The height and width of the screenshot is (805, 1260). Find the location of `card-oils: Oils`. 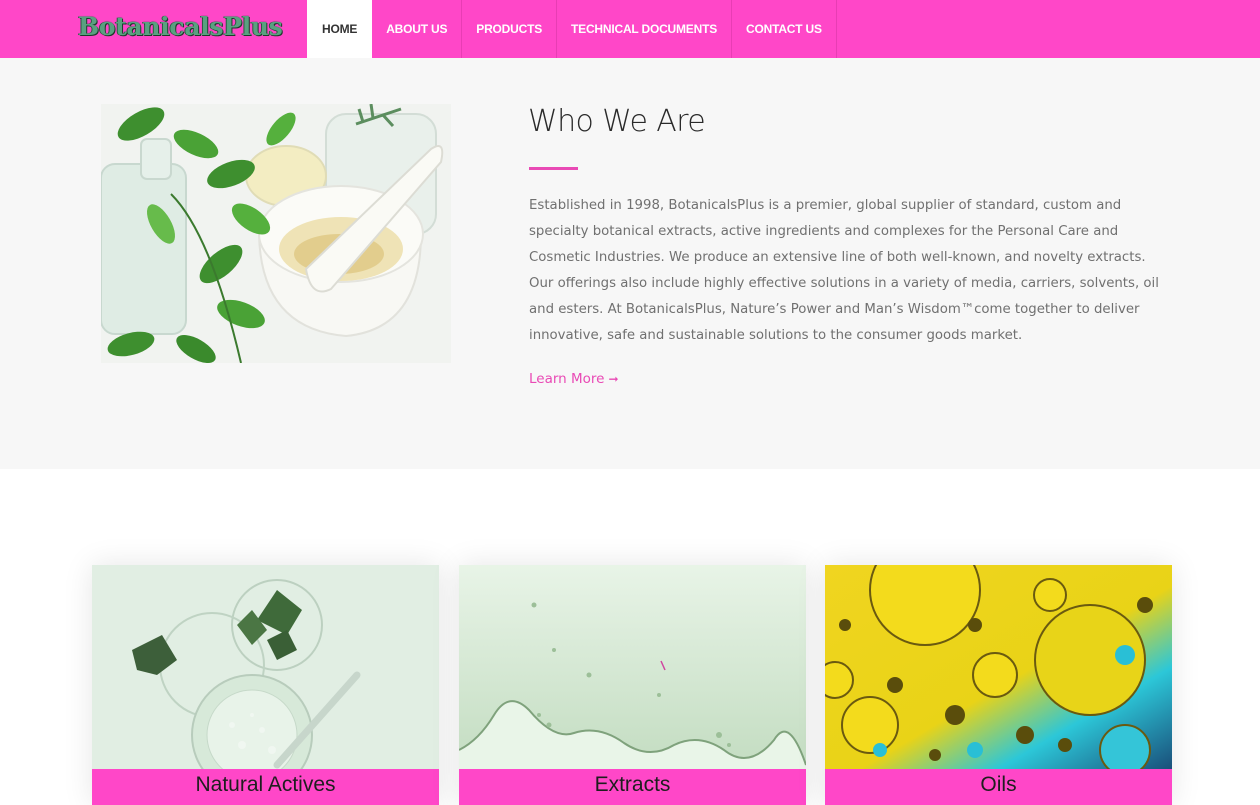

card-oils: Oils is located at coordinates (998, 685).